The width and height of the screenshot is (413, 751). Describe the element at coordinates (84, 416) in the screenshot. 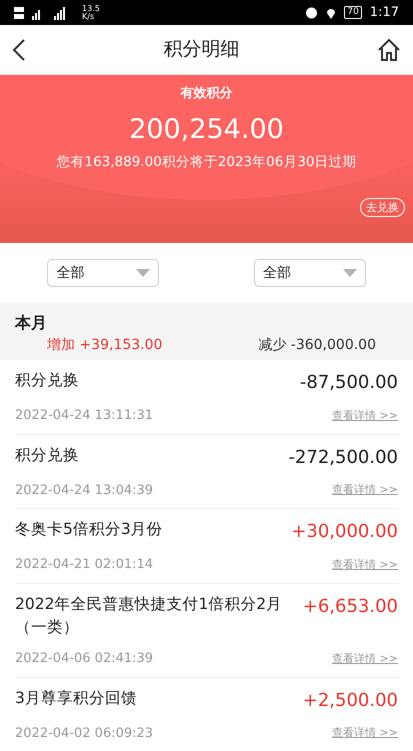

I see `transaction-time: 2022-04-24 13:11:31` at that location.